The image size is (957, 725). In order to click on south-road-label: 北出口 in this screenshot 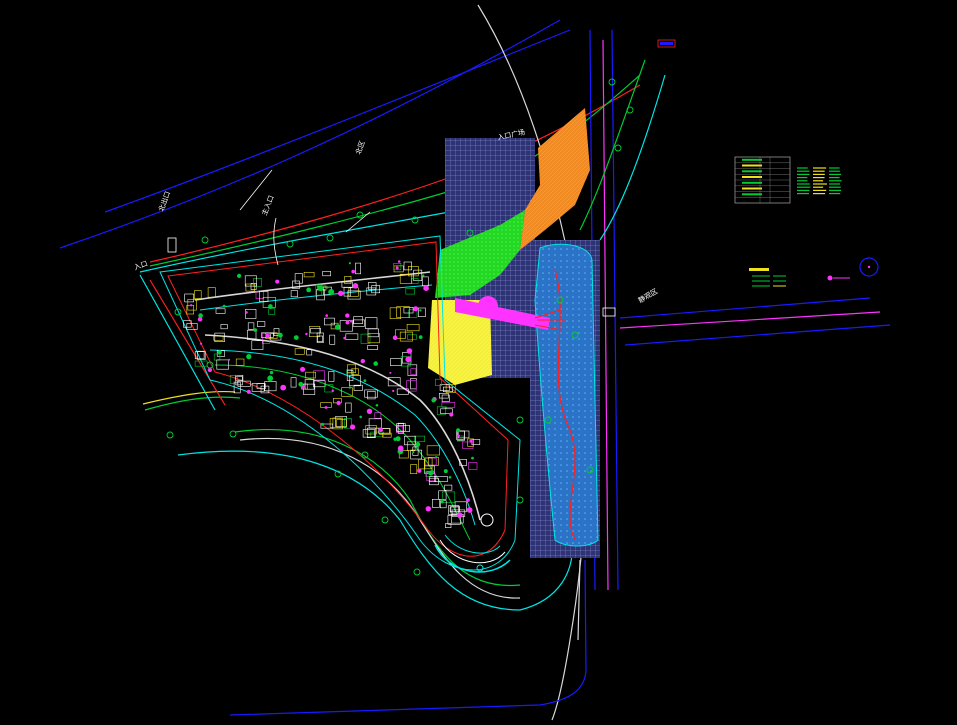, I will do `click(164, 201)`.